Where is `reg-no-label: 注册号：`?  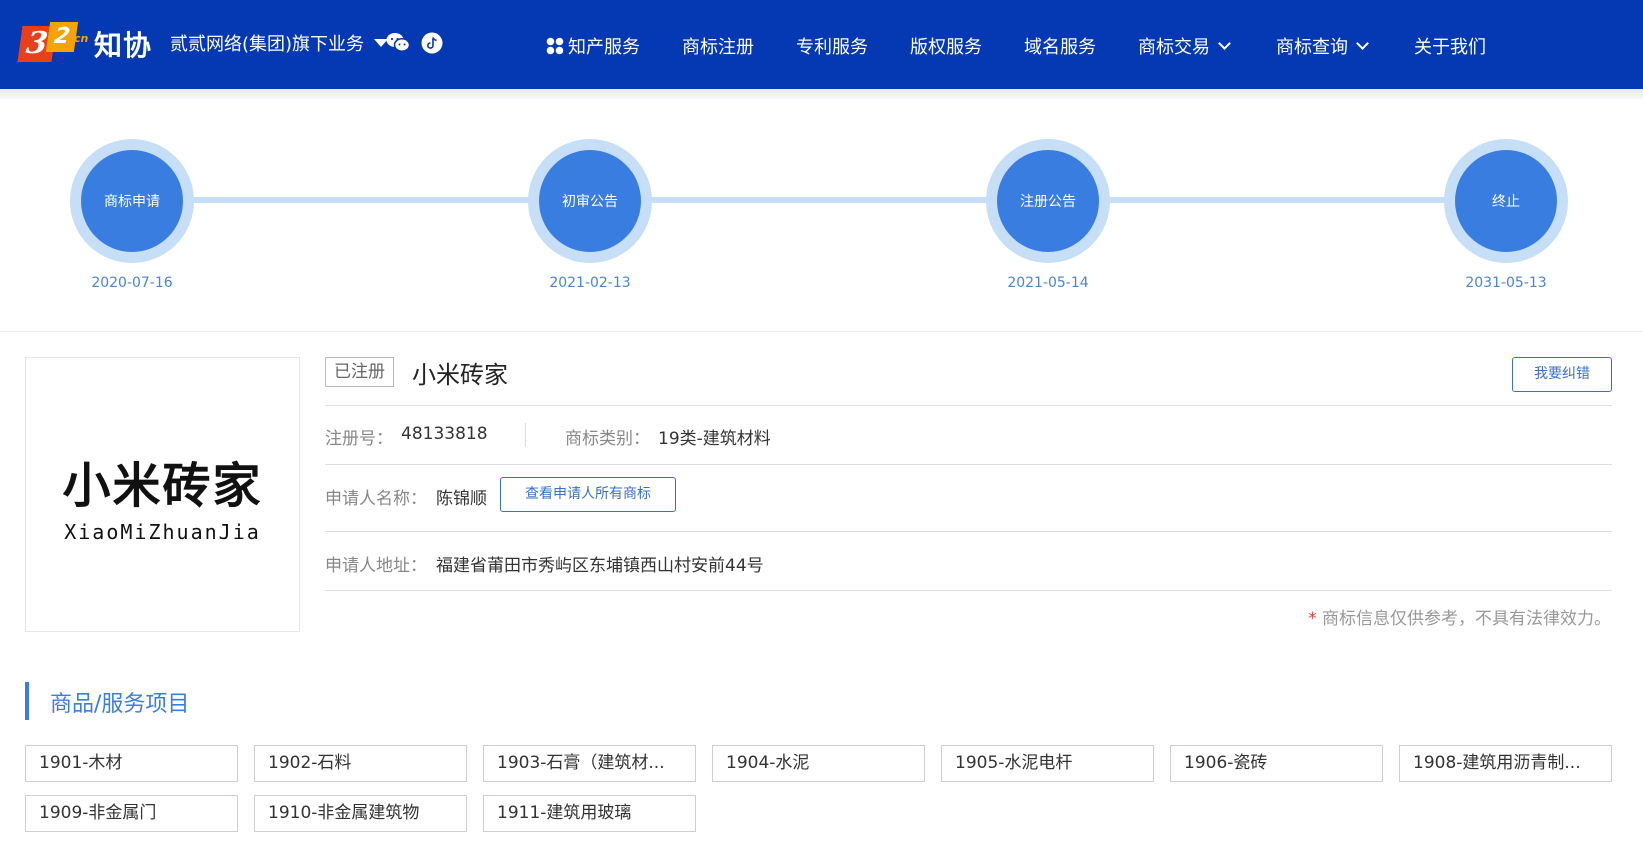 reg-no-label: 注册号： is located at coordinates (359, 439).